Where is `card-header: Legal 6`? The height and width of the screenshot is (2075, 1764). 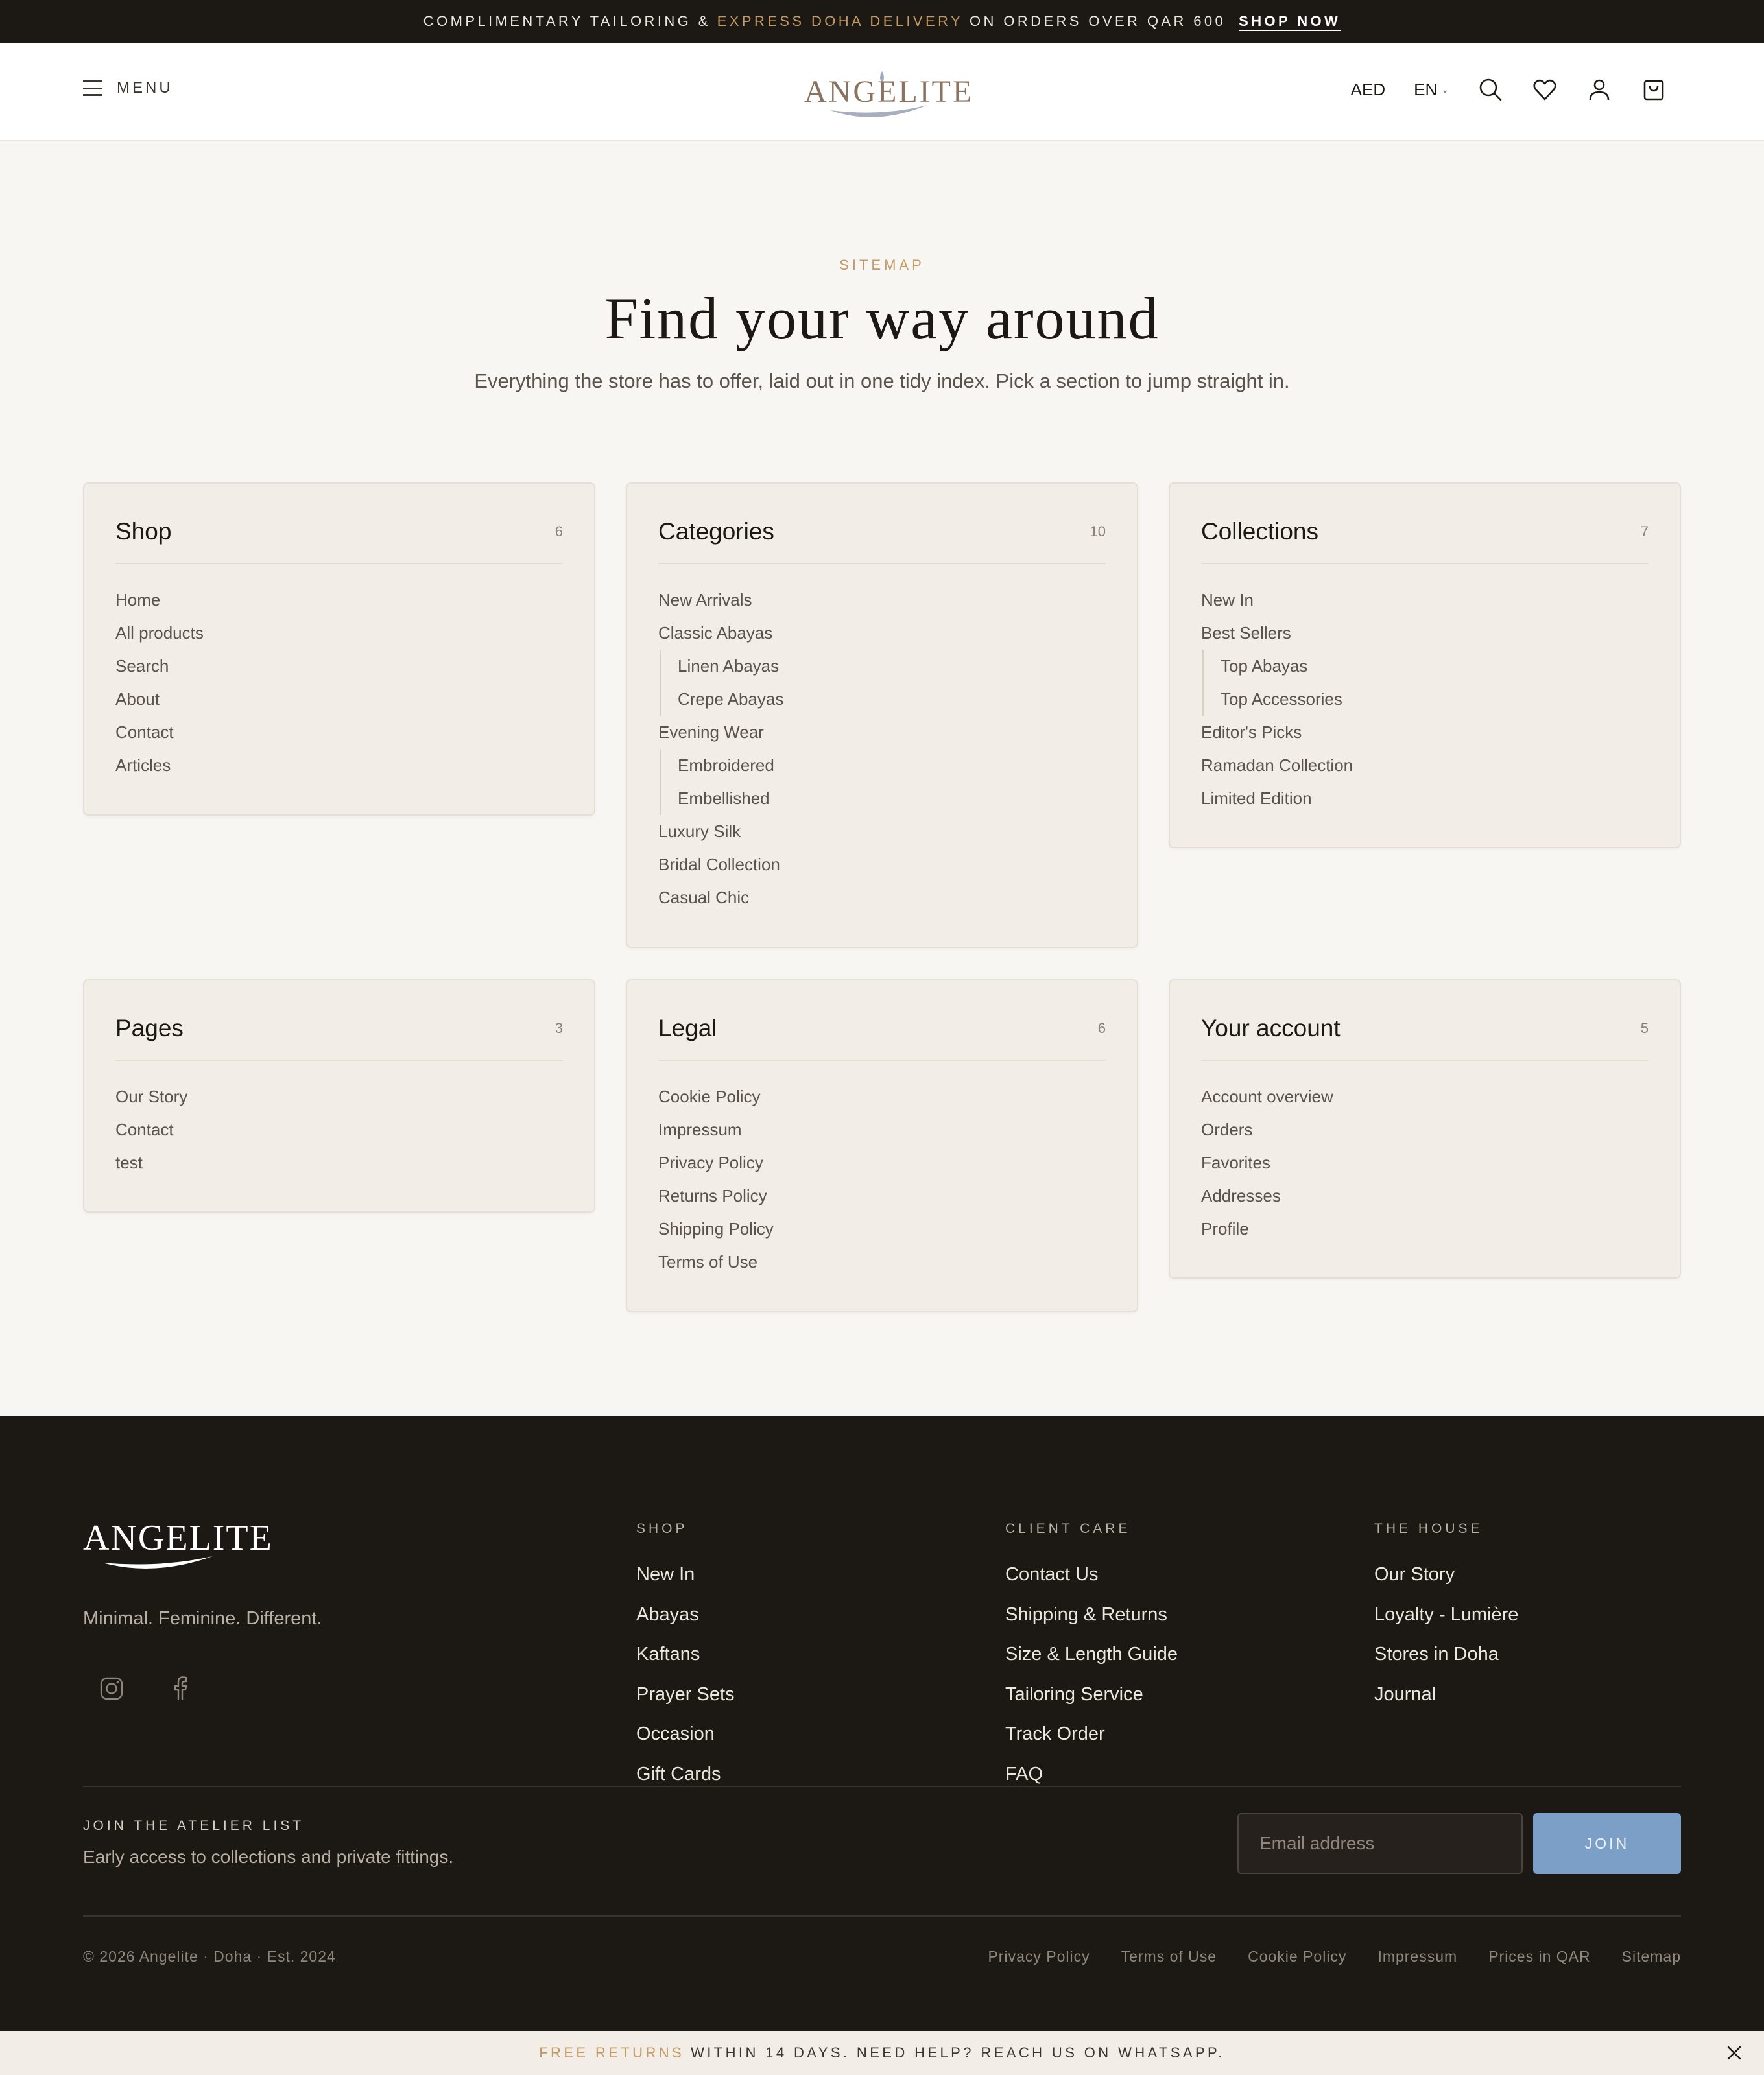 card-header: Legal 6 is located at coordinates (882, 1037).